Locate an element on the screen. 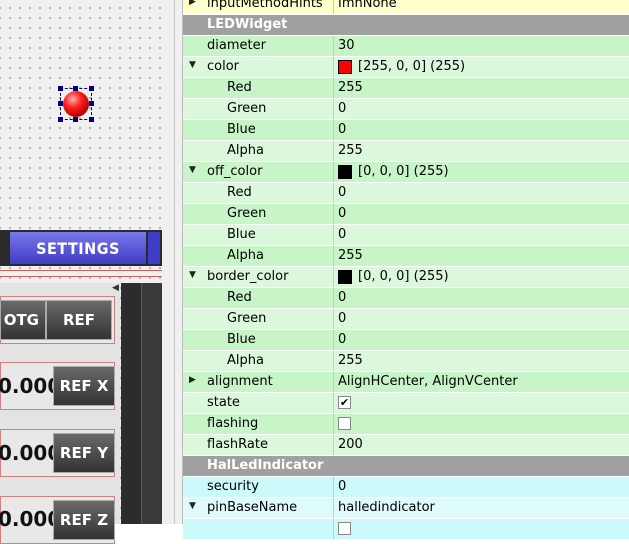 The height and width of the screenshot is (544, 629). otg-button: OTG is located at coordinates (23, 320).